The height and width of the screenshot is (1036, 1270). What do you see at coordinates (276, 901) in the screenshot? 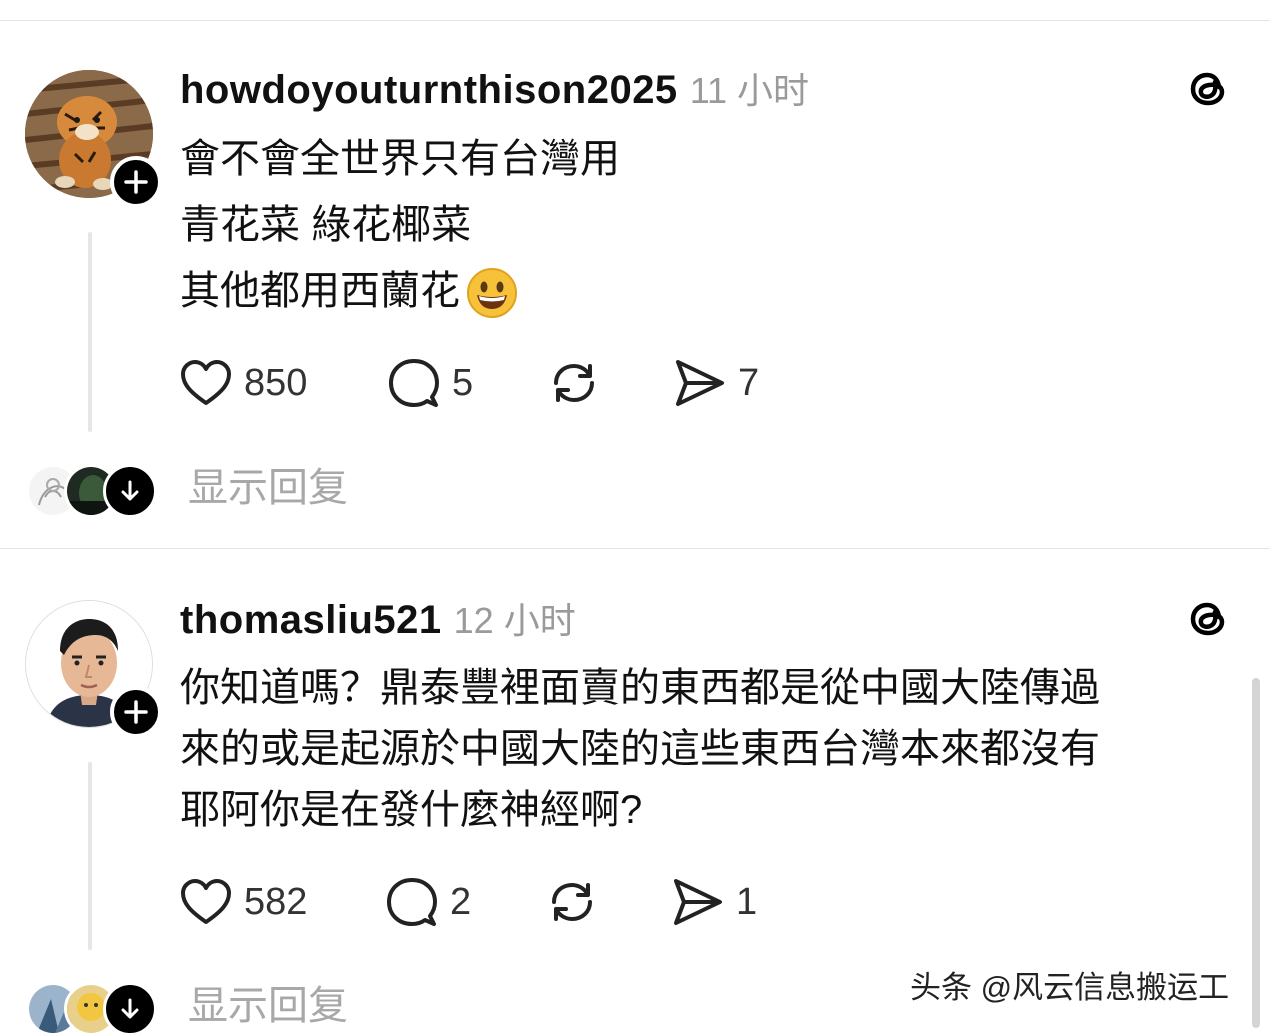
I see `like-count: 582` at bounding box center [276, 901].